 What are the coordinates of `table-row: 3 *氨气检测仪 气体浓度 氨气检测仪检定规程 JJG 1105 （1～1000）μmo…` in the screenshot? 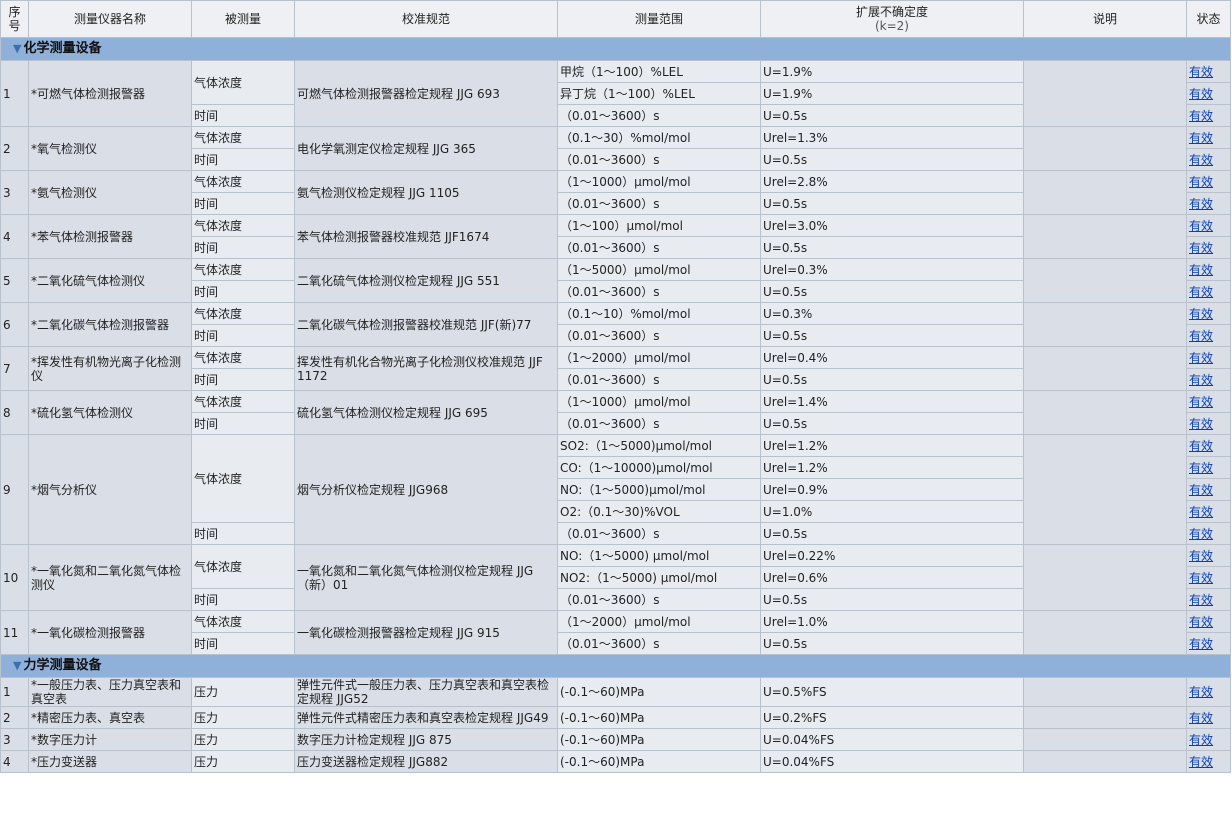 It's located at (615, 192).